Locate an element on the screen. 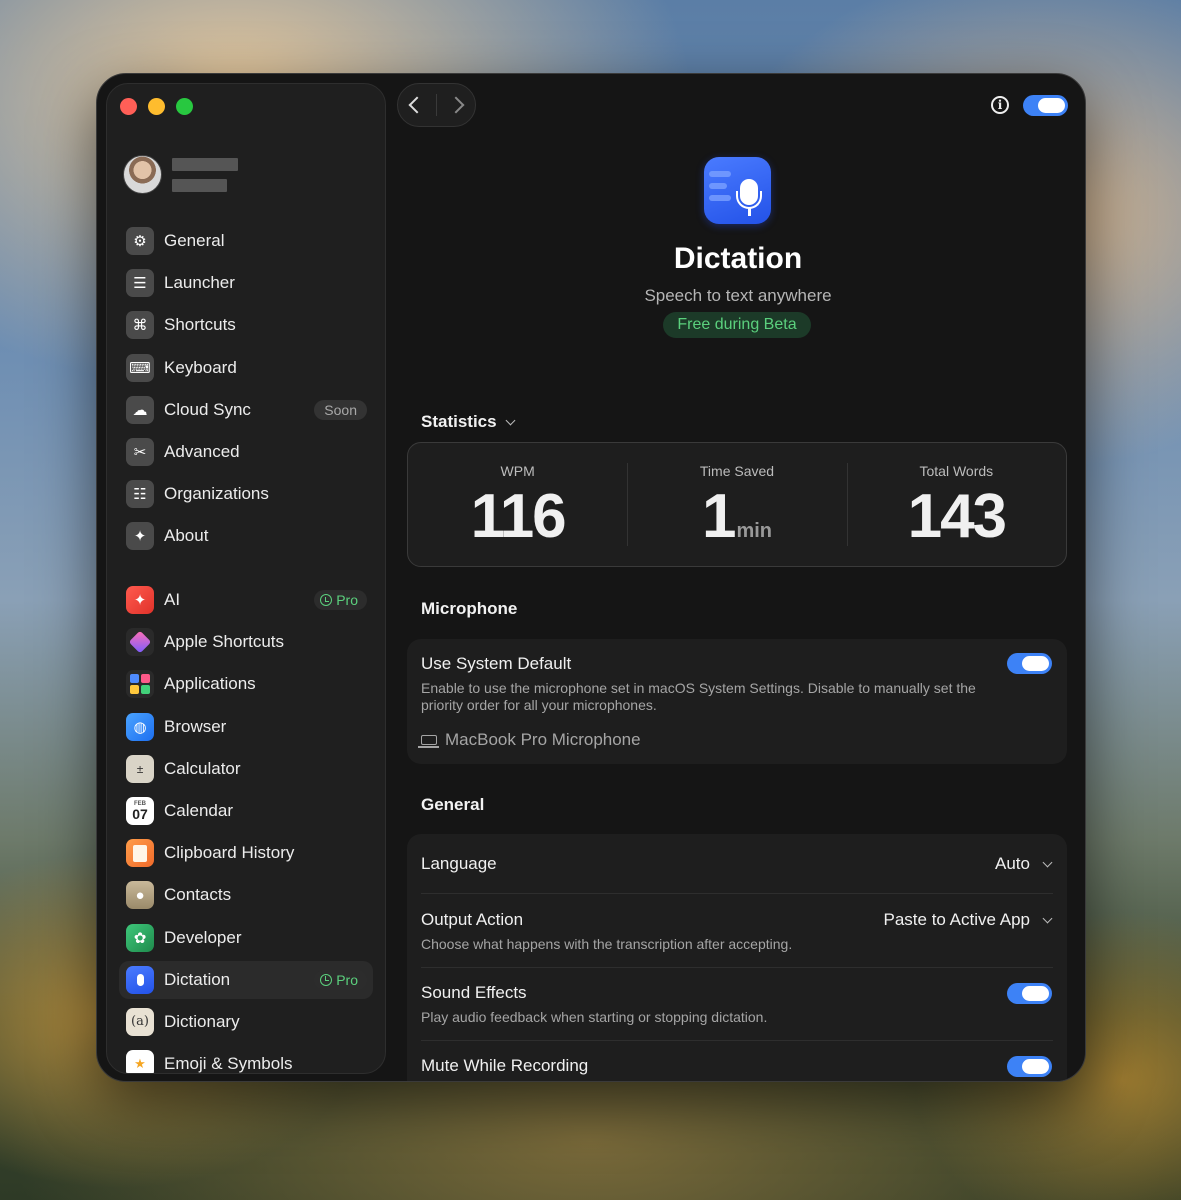 Image resolution: width=1181 pixels, height=1200 pixels. page-title: Dictation is located at coordinates (738, 258).